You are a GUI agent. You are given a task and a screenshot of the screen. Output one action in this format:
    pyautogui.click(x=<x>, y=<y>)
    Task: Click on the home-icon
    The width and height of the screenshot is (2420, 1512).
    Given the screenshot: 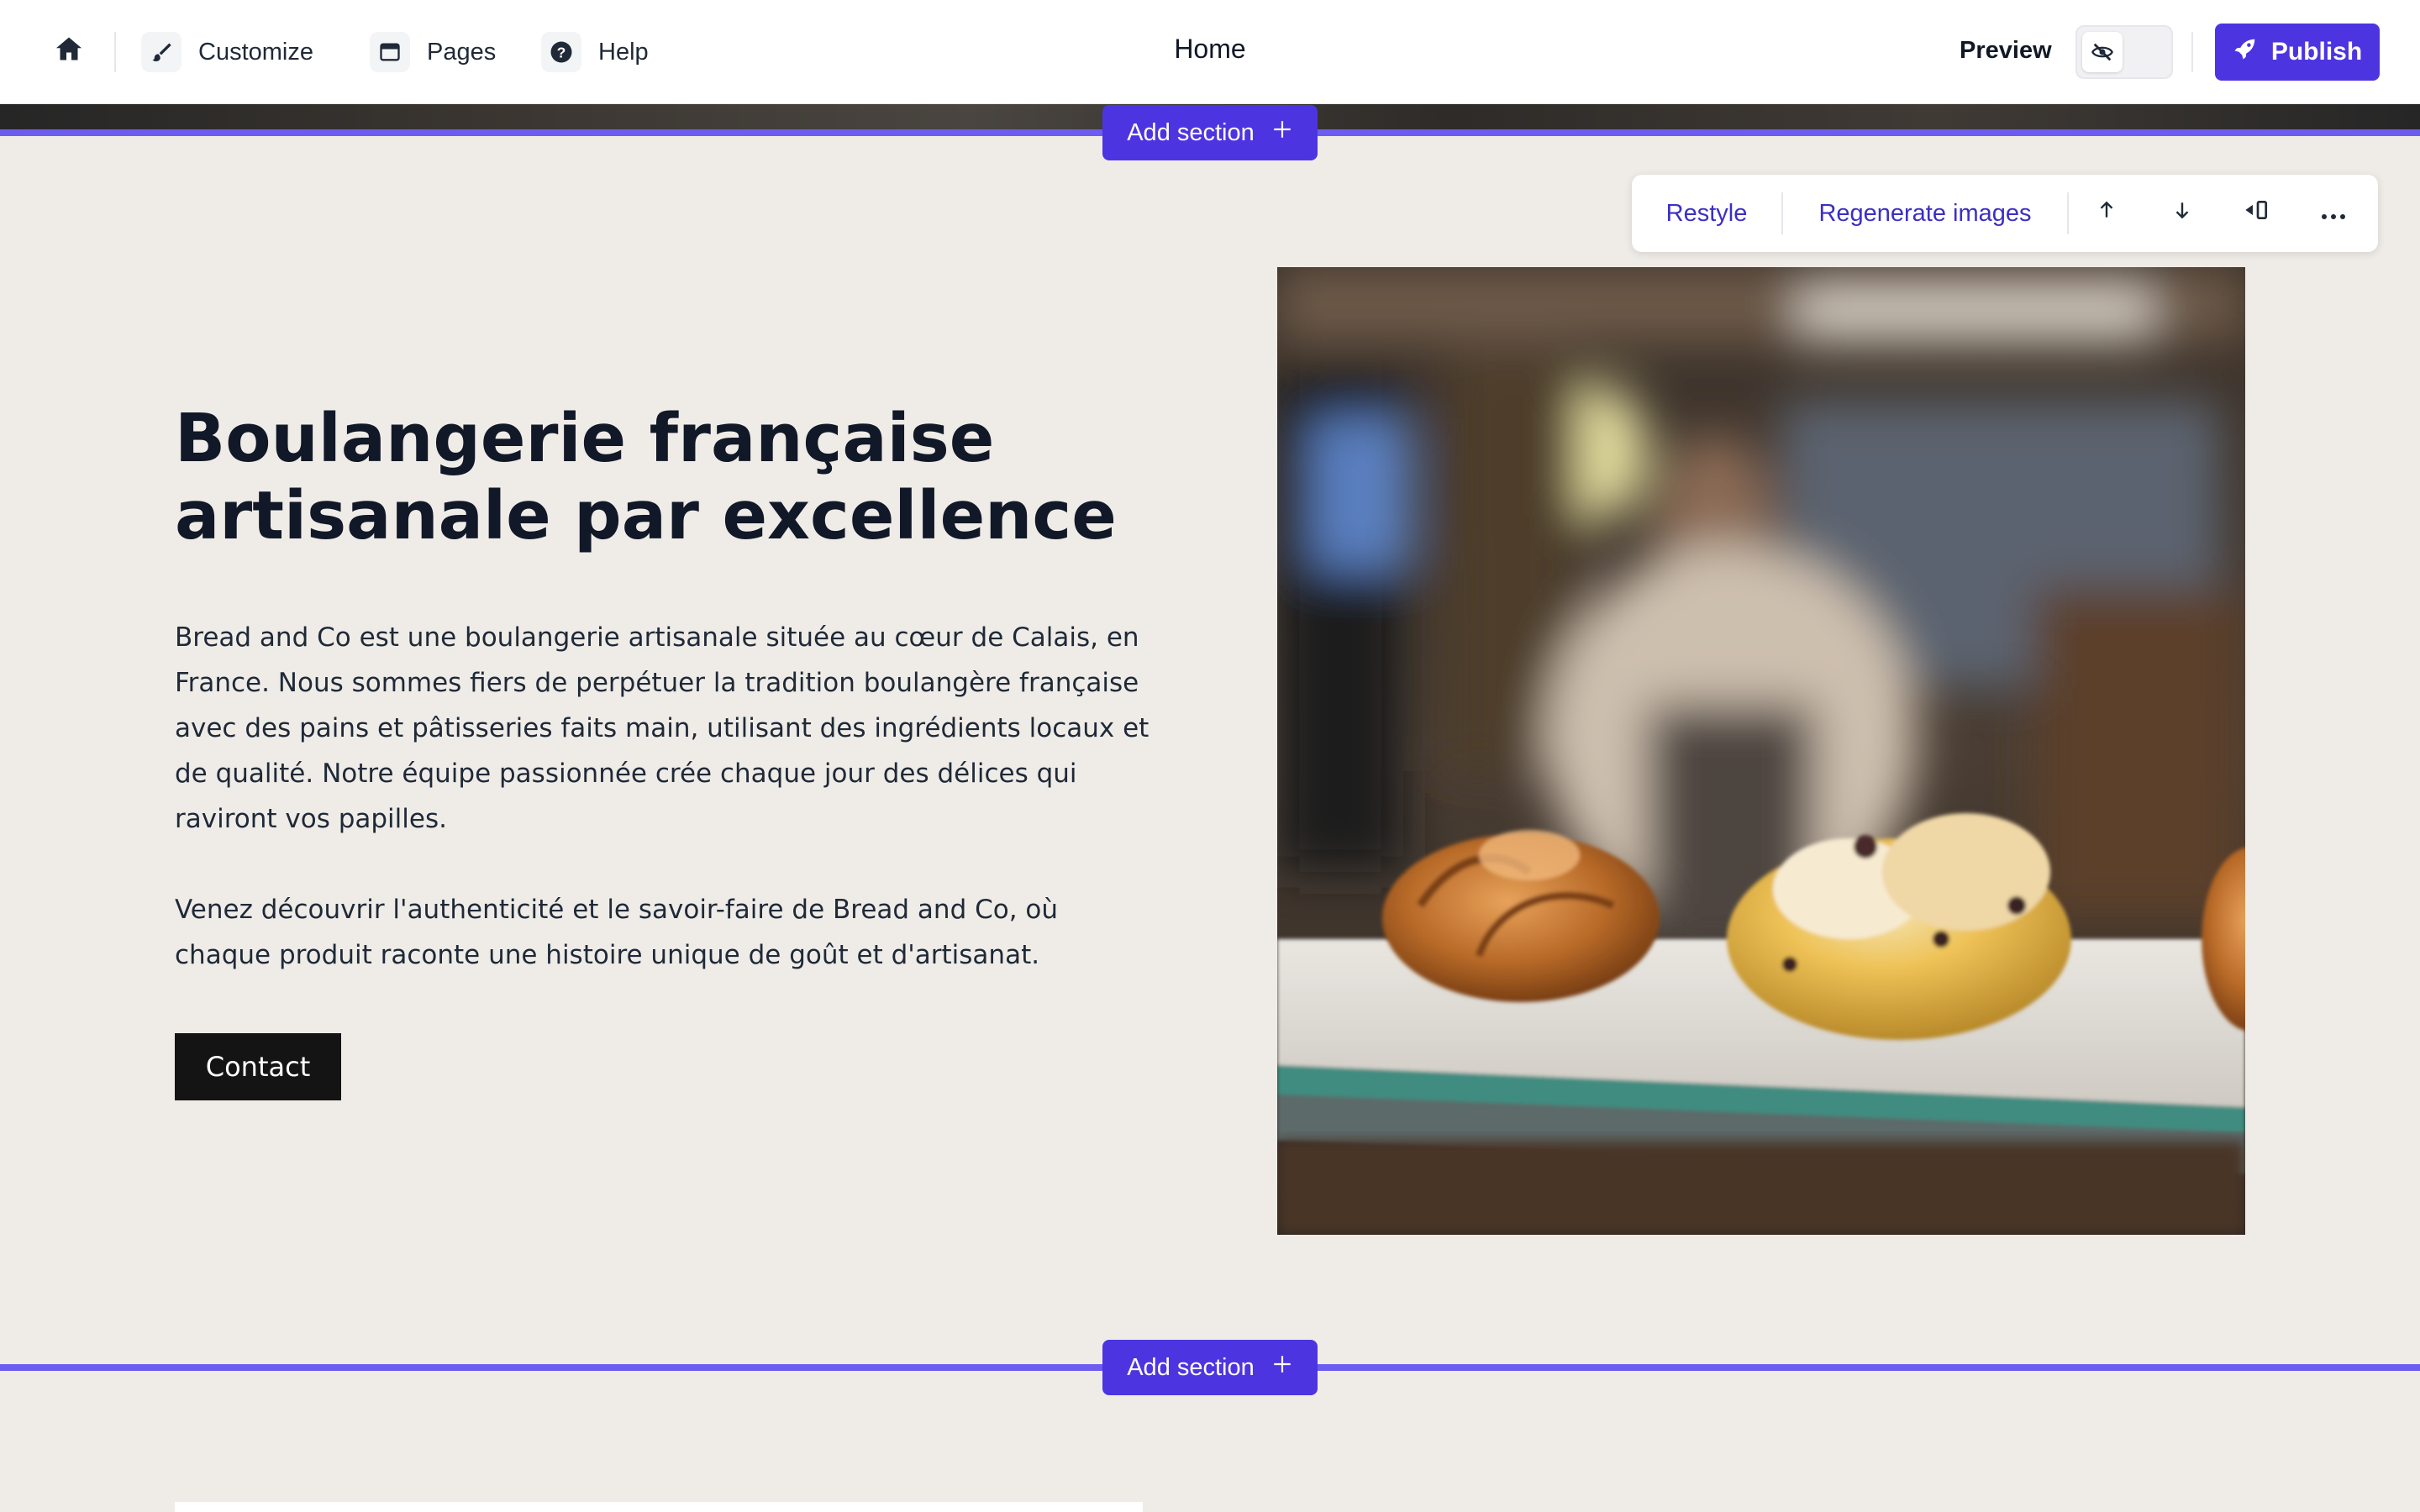 What is the action you would take?
    pyautogui.click(x=69, y=52)
    